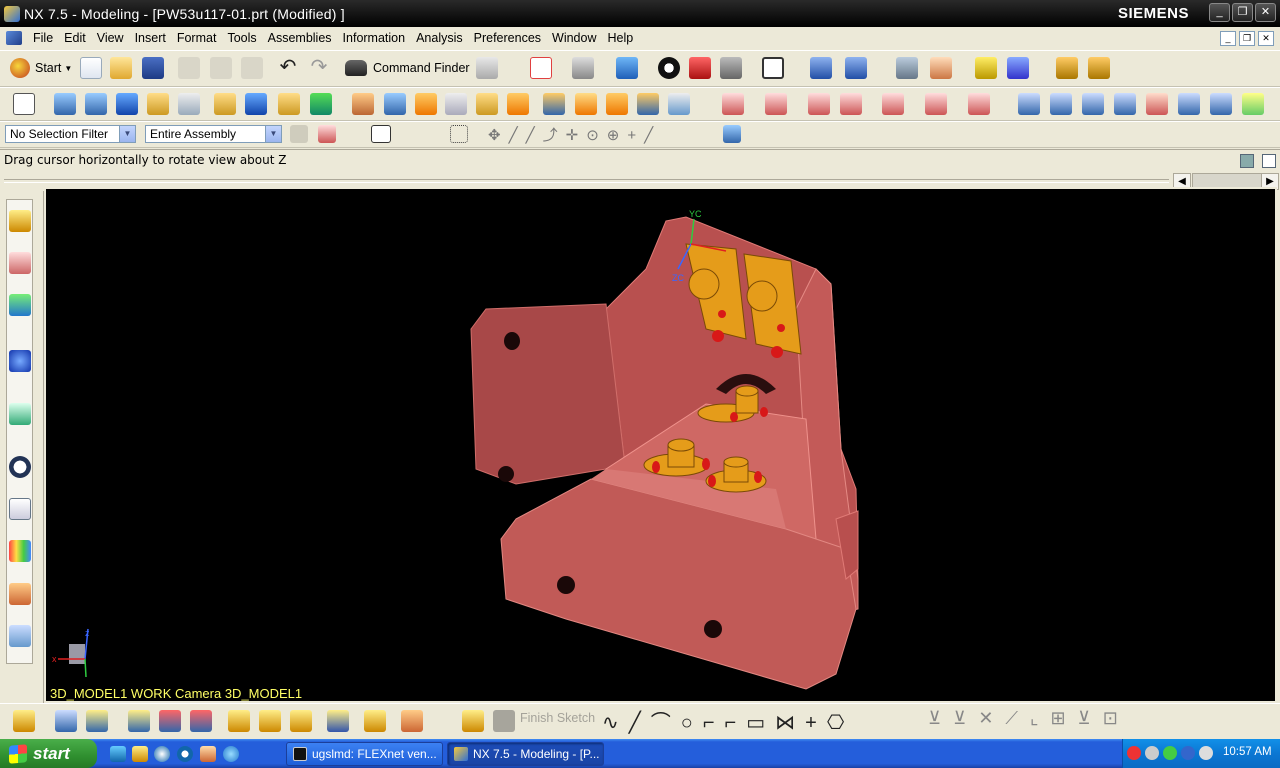  I want to click on quicklaunch-app-icon, so click(208, 754).